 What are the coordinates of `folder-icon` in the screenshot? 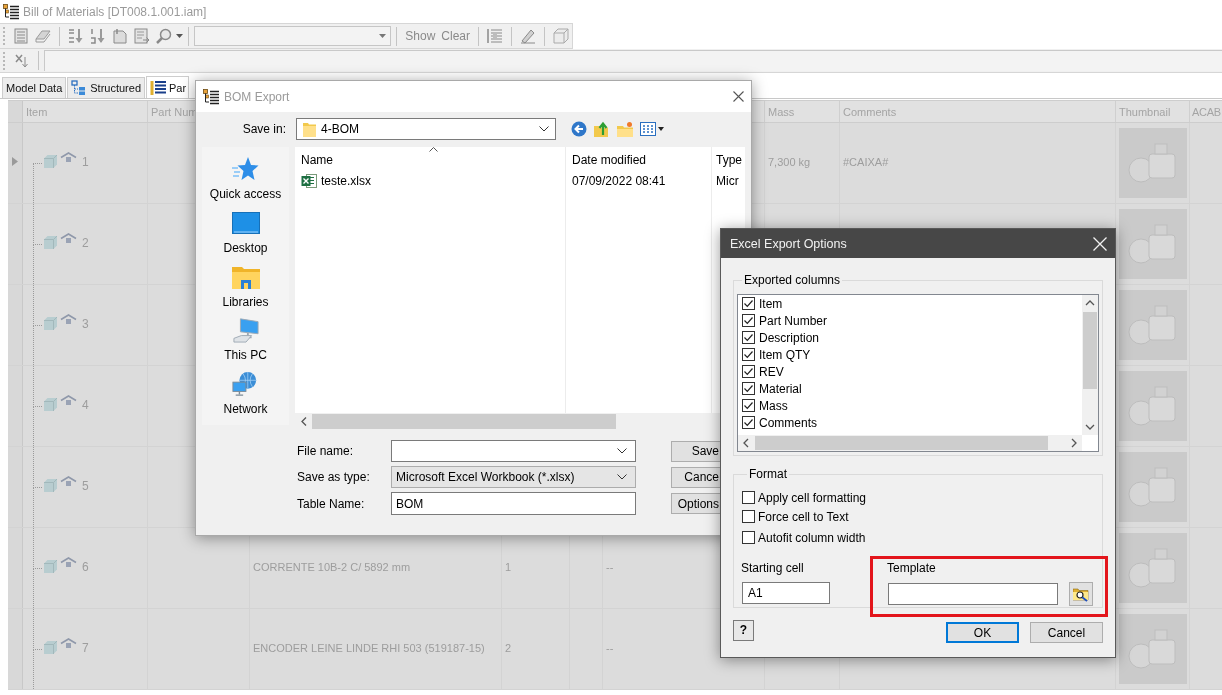 It's located at (309, 129).